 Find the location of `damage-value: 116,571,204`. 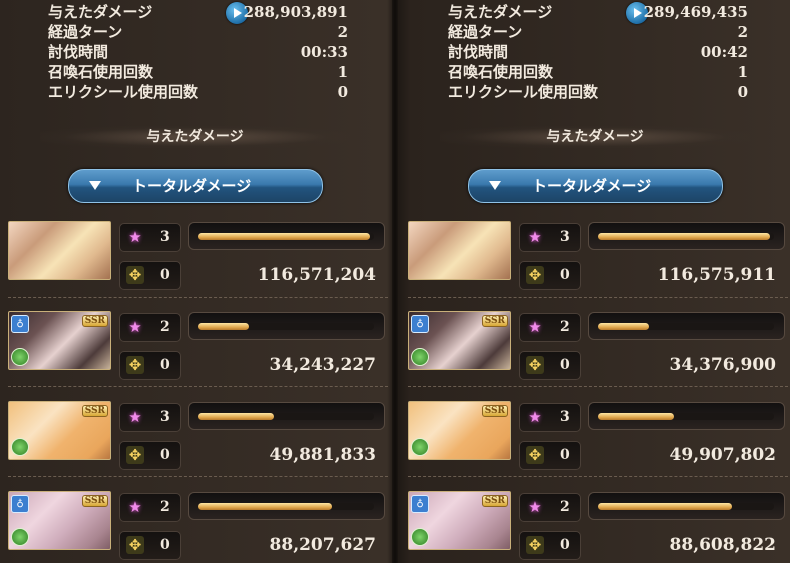

damage-value: 116,571,204 is located at coordinates (316, 275).